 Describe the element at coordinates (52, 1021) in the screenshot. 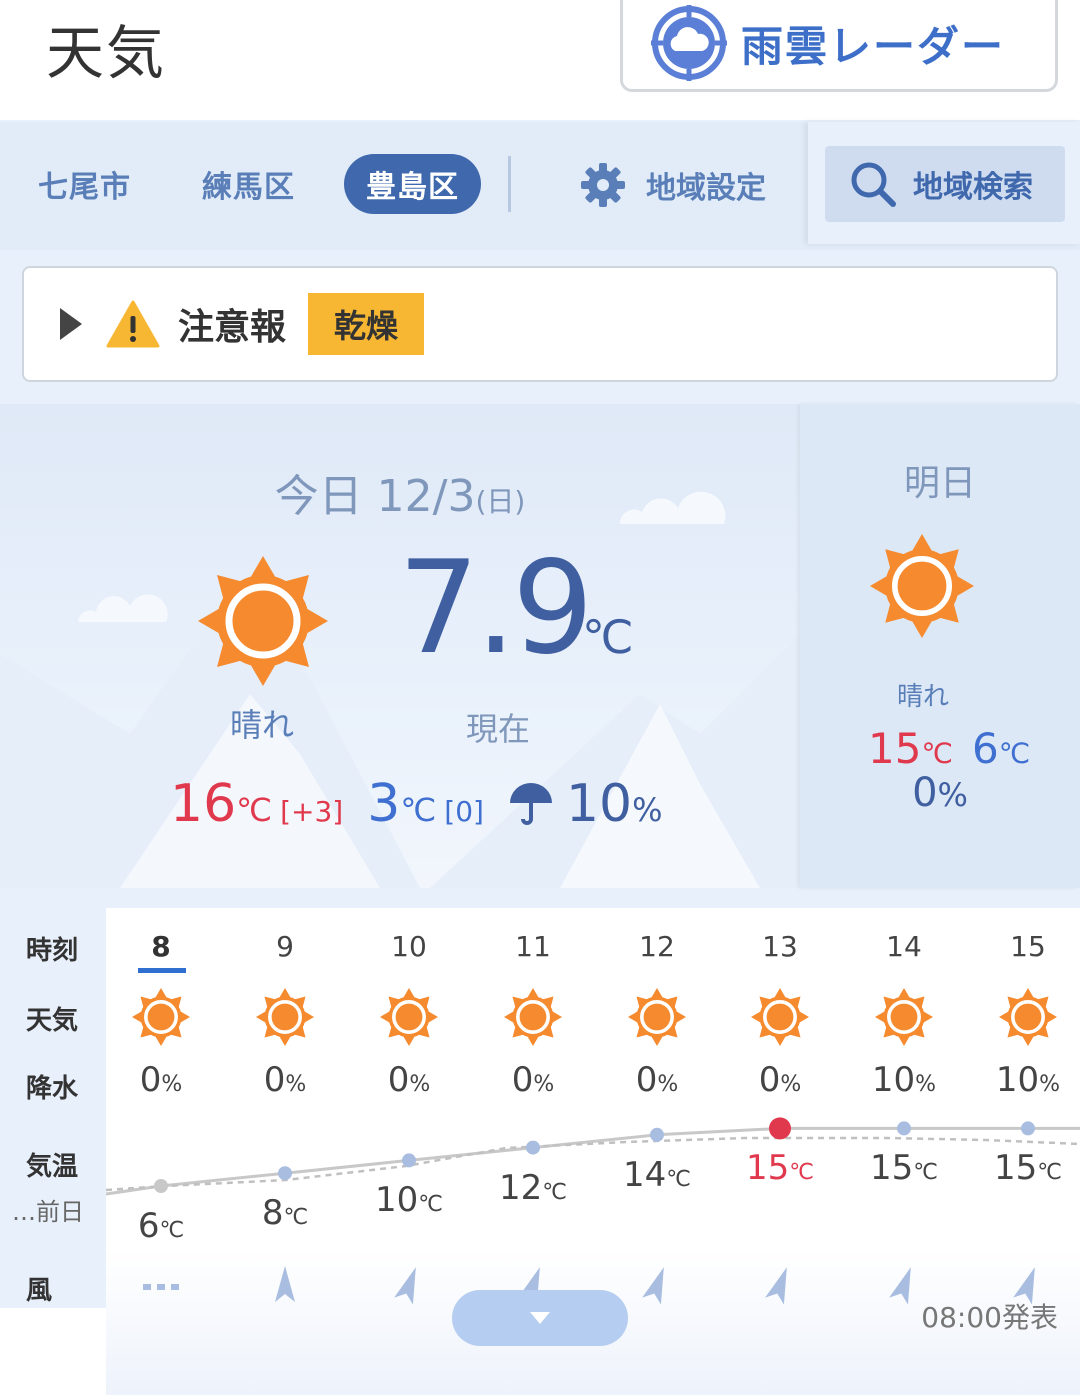

I see `row-label-weather: 天気` at that location.